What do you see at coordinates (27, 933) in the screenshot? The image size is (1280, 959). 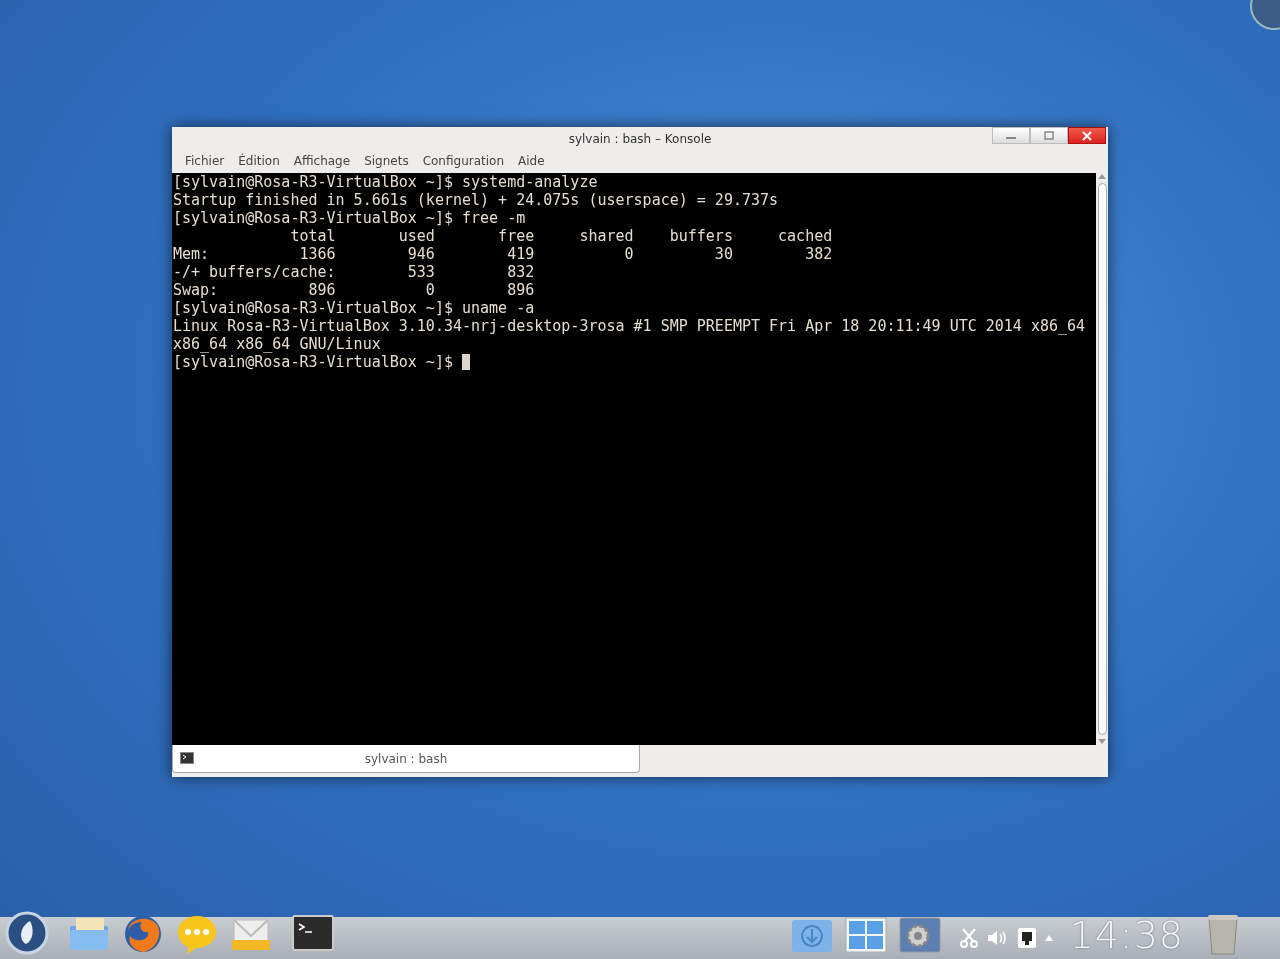 I see `launcher-icon` at bounding box center [27, 933].